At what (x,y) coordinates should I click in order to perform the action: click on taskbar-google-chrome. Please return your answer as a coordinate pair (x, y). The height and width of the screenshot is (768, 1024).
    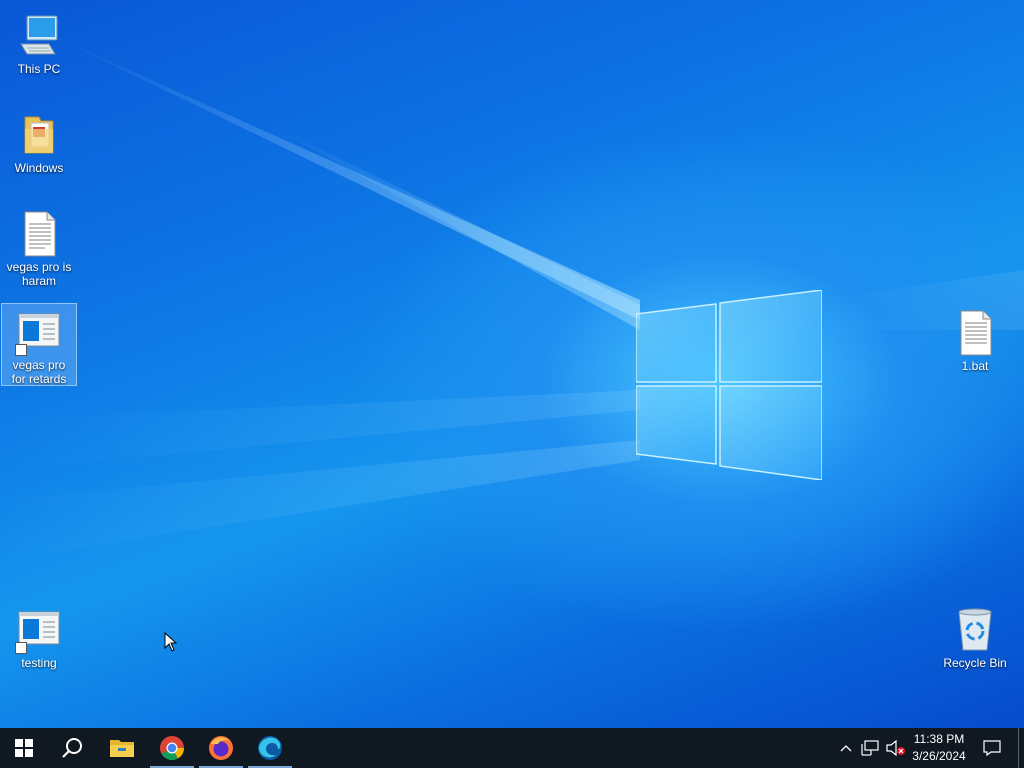
    Looking at the image, I should click on (172, 748).